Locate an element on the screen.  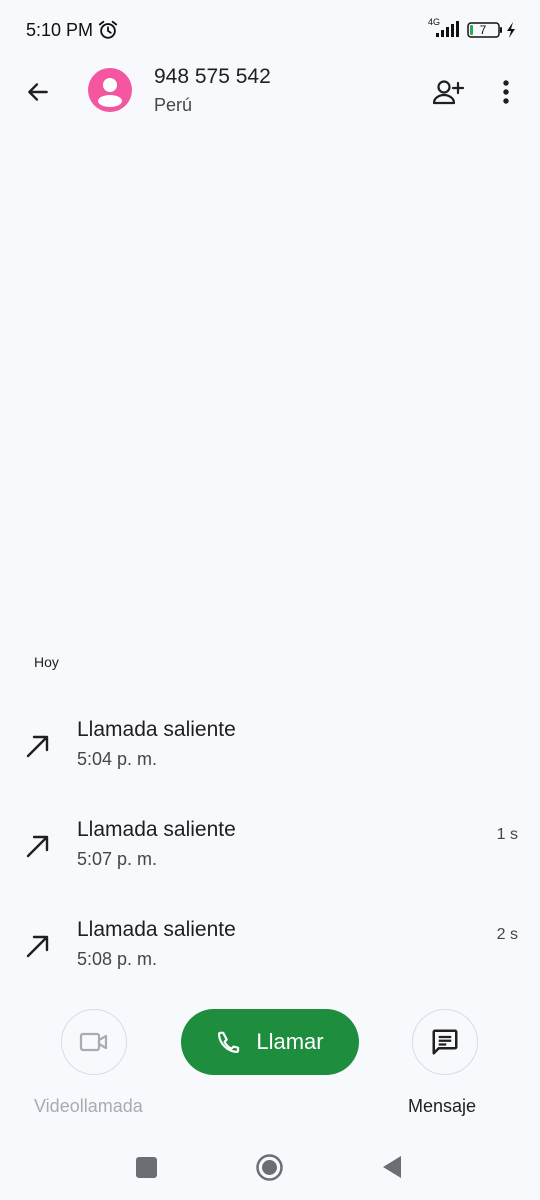
avatar is located at coordinates (110, 90).